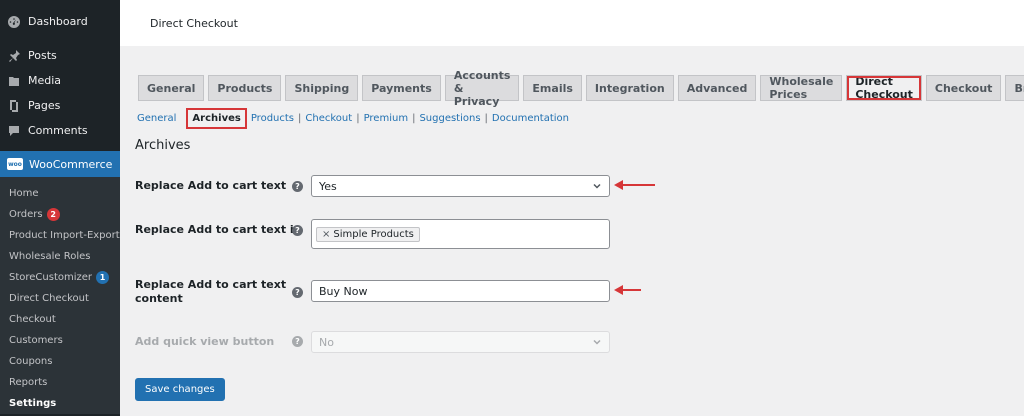 This screenshot has height=416, width=1024. What do you see at coordinates (36, 340) in the screenshot?
I see `submenu-label: Customers` at bounding box center [36, 340].